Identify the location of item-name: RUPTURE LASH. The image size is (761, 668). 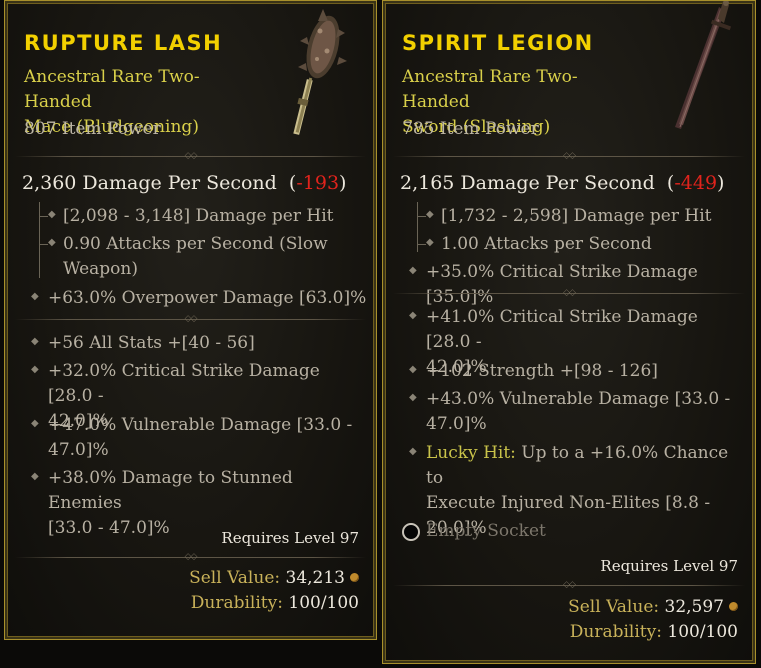
(123, 43).